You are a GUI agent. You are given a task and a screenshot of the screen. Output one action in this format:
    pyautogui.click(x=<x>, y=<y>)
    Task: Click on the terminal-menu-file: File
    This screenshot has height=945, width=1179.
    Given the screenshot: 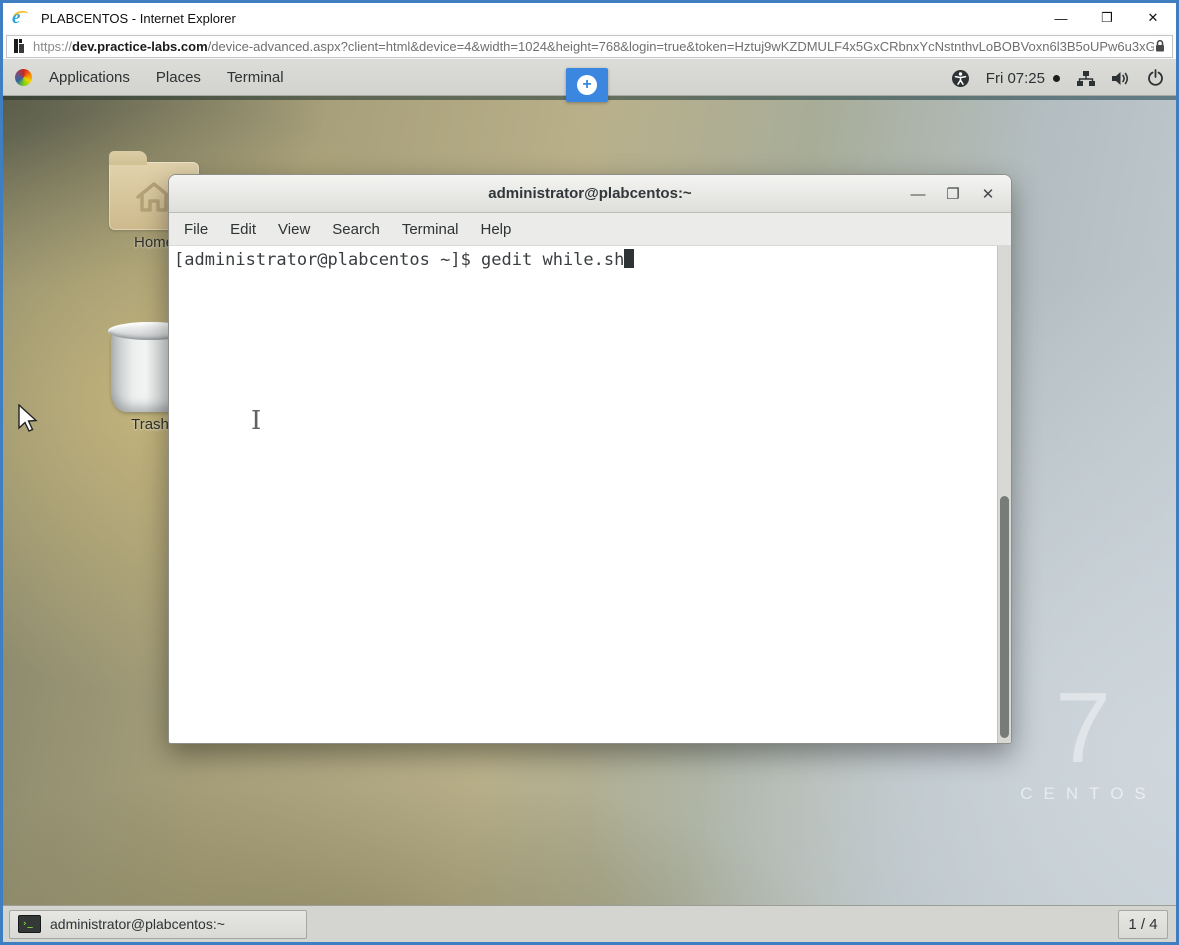 What is the action you would take?
    pyautogui.click(x=196, y=229)
    